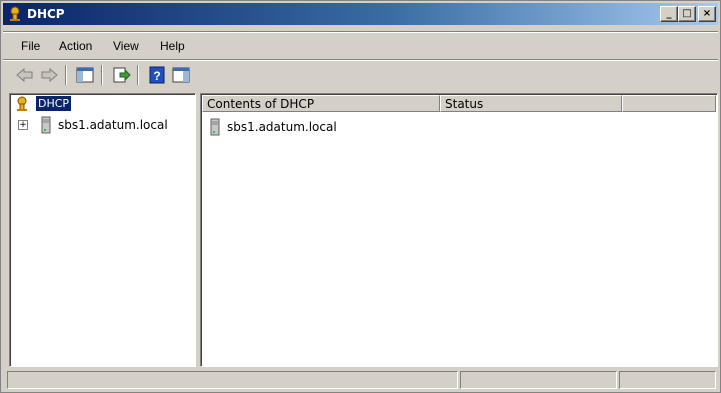 The height and width of the screenshot is (393, 721). Describe the element at coordinates (172, 46) in the screenshot. I see `menu-help: Help` at that location.